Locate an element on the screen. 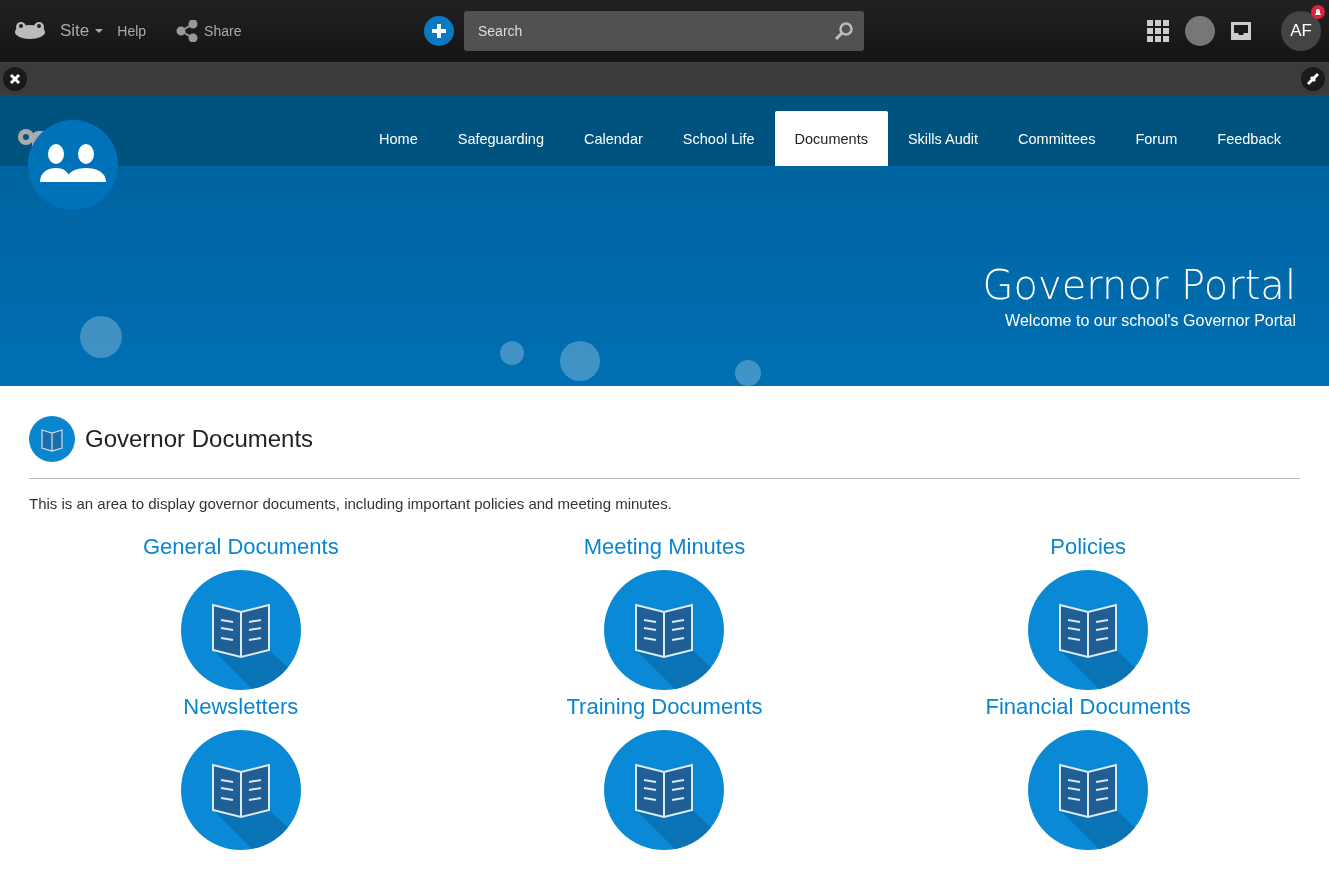 This screenshot has height=894, width=1329. tile-link: Training Documents is located at coordinates (664, 707).